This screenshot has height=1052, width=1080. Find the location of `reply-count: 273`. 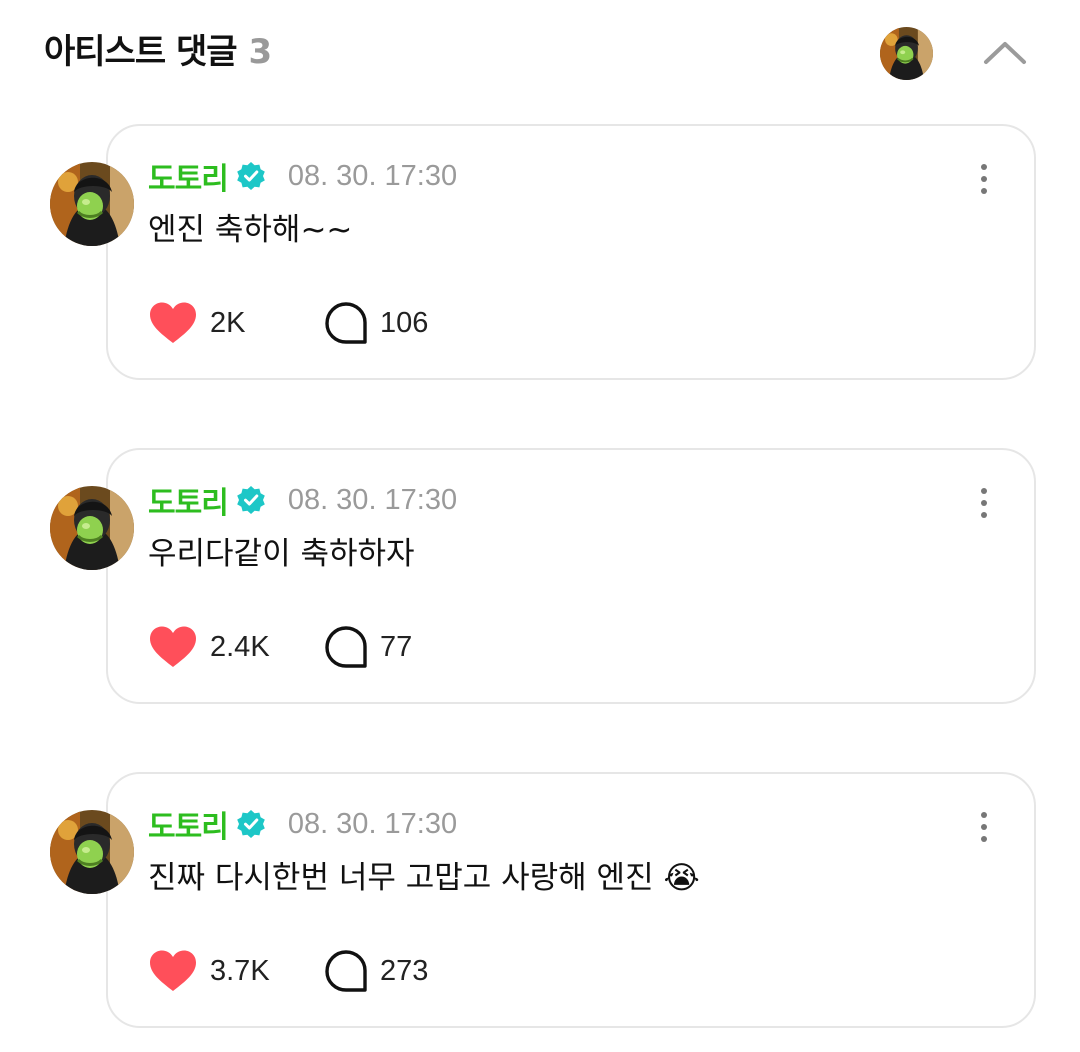

reply-count: 273 is located at coordinates (404, 970).